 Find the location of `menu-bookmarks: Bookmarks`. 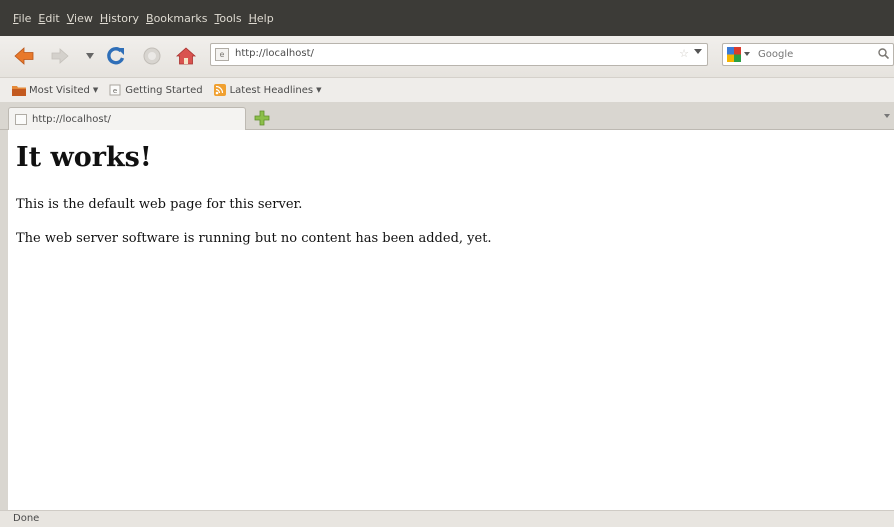

menu-bookmarks: Bookmarks is located at coordinates (176, 18).